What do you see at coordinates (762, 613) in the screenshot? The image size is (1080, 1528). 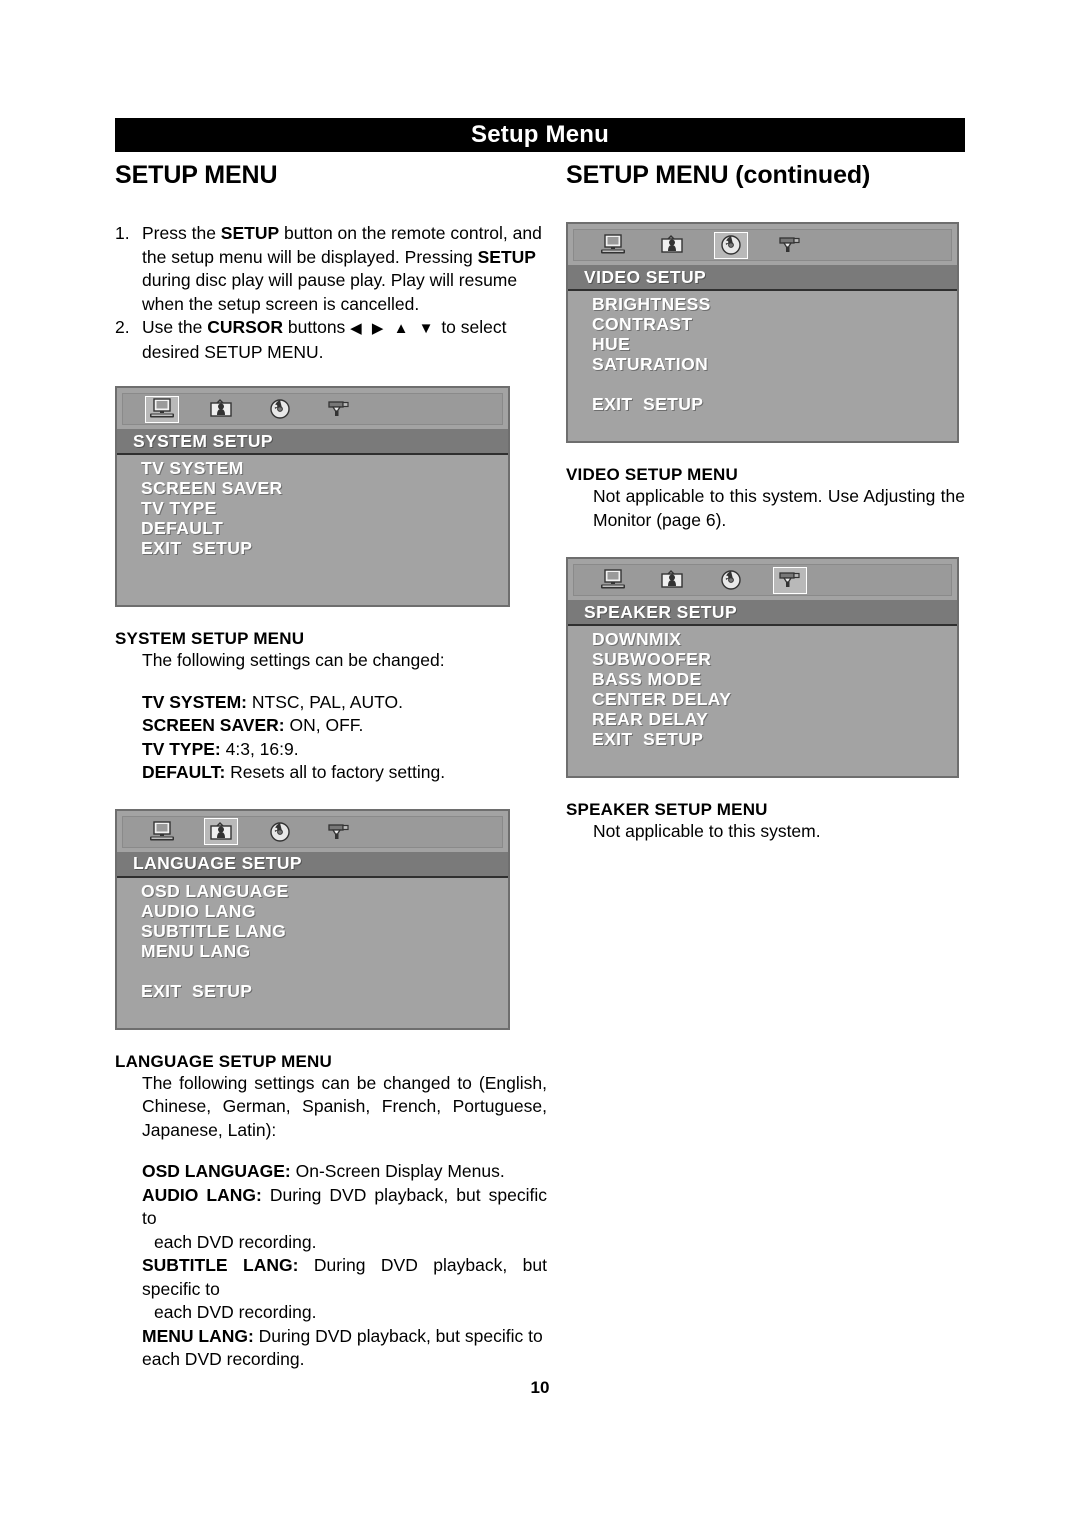 I see `osd-title: SPEAKER SETUP` at bounding box center [762, 613].